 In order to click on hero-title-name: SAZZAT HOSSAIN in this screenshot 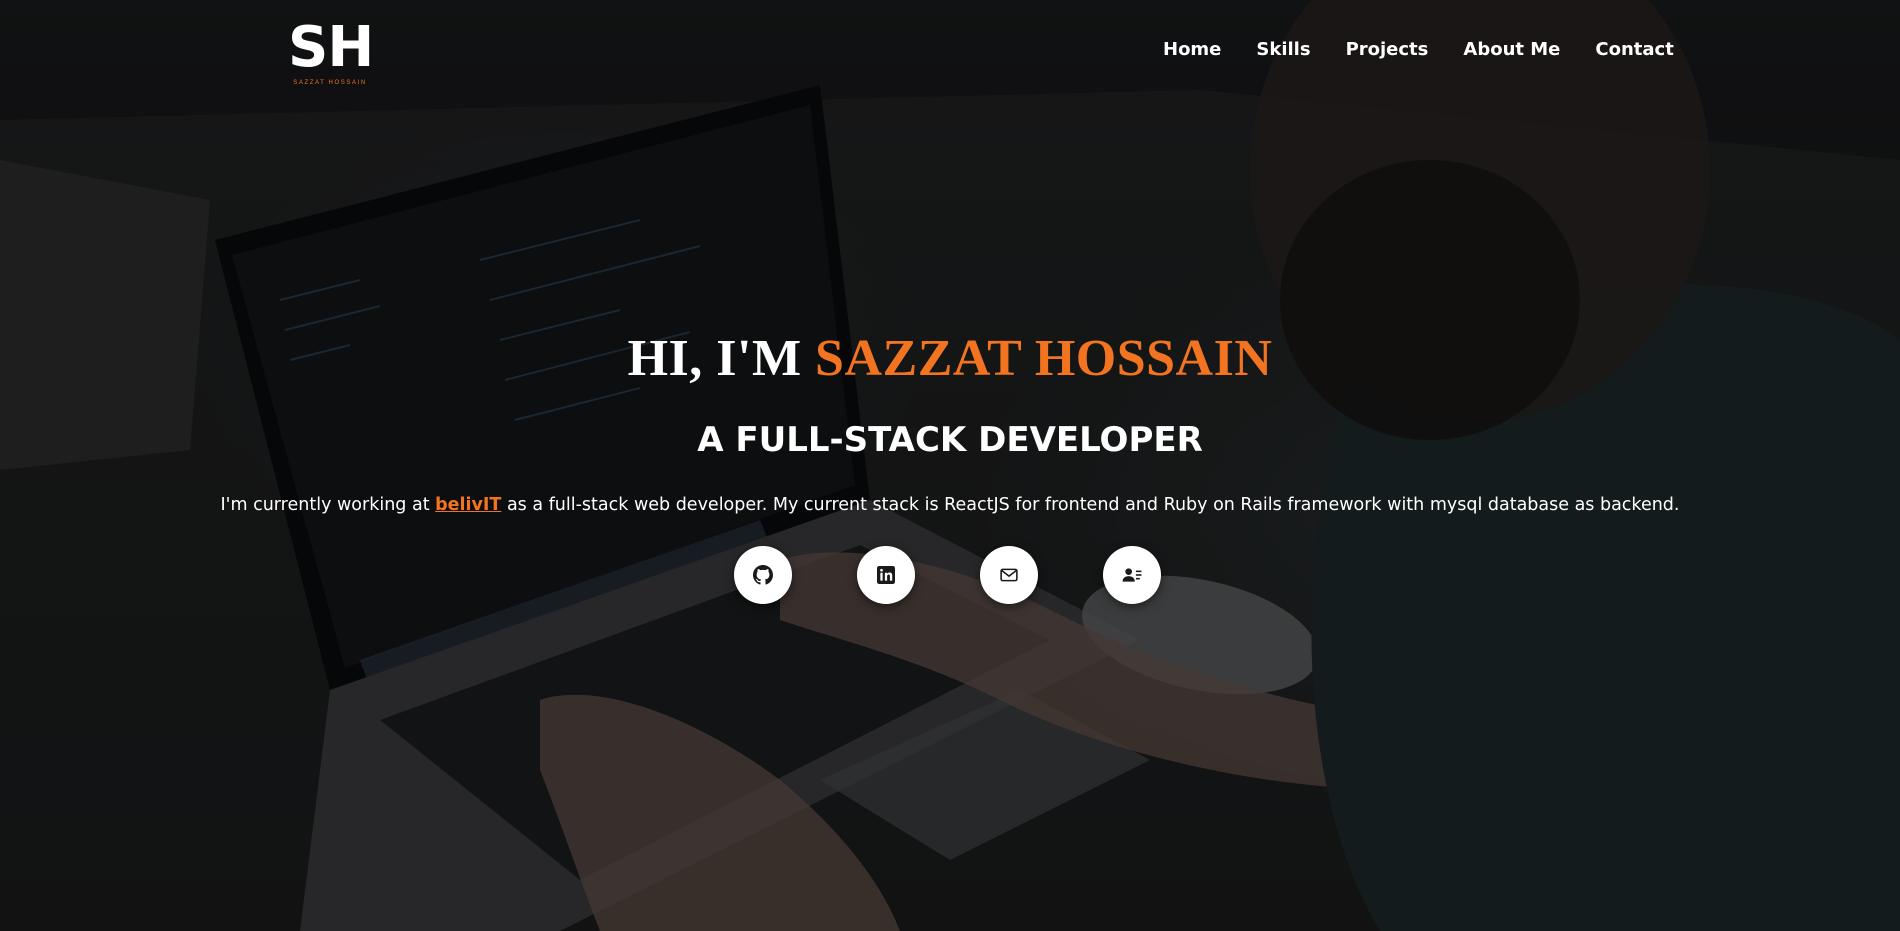, I will do `click(1044, 358)`.